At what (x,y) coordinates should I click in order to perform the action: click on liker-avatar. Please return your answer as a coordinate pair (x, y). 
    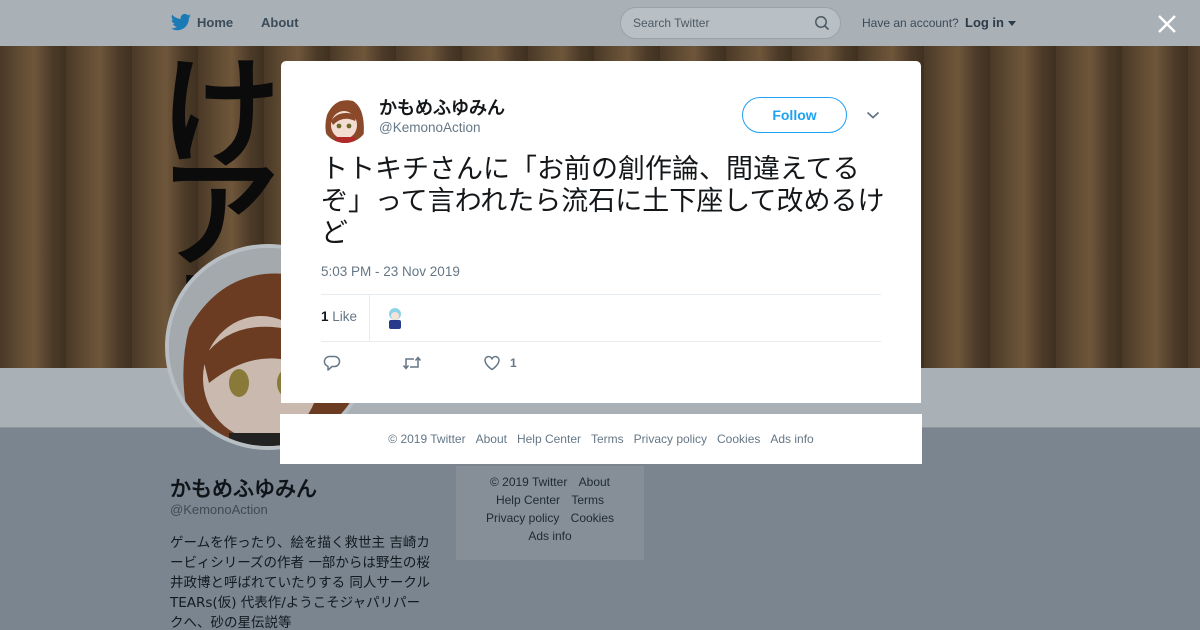
    Looking at the image, I should click on (395, 318).